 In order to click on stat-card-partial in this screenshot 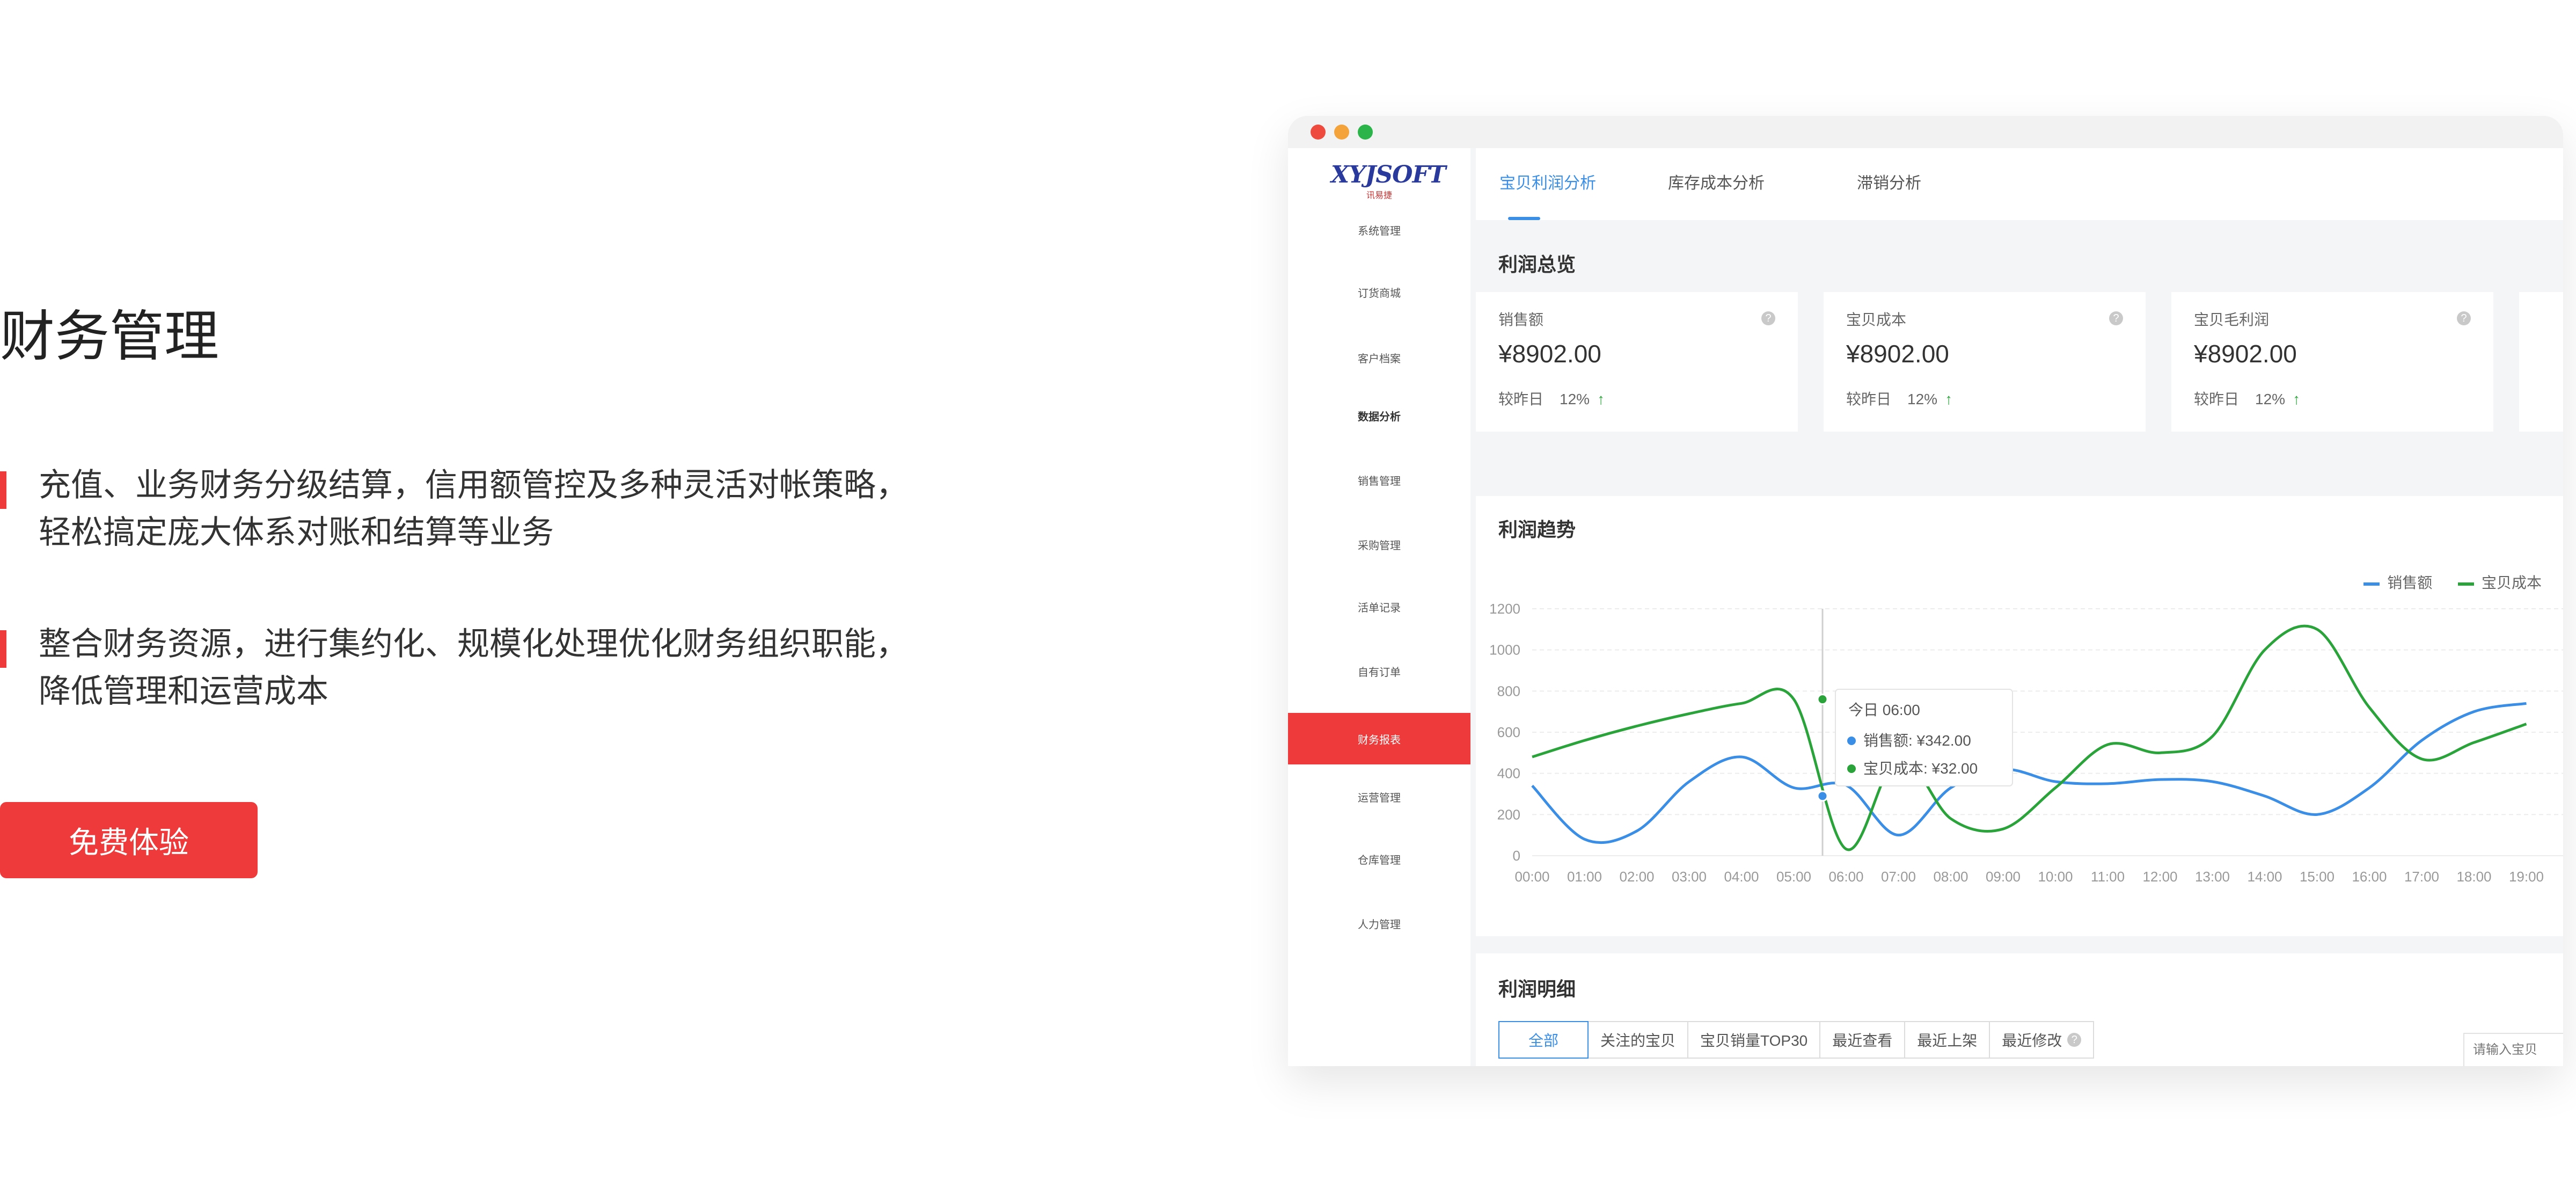, I will do `click(2541, 362)`.